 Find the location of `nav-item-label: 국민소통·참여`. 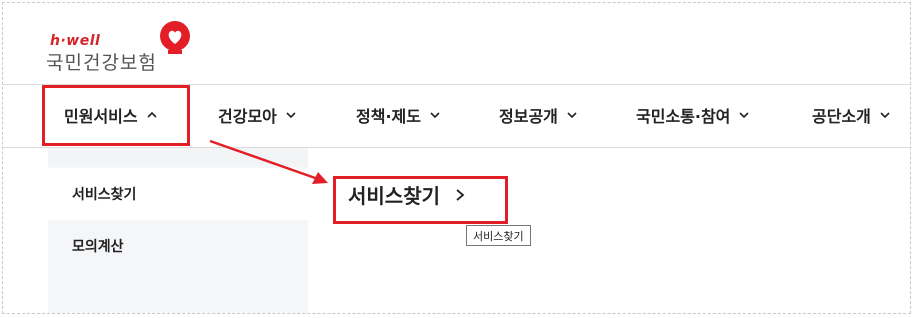

nav-item-label: 국민소통·참여 is located at coordinates (683, 116).